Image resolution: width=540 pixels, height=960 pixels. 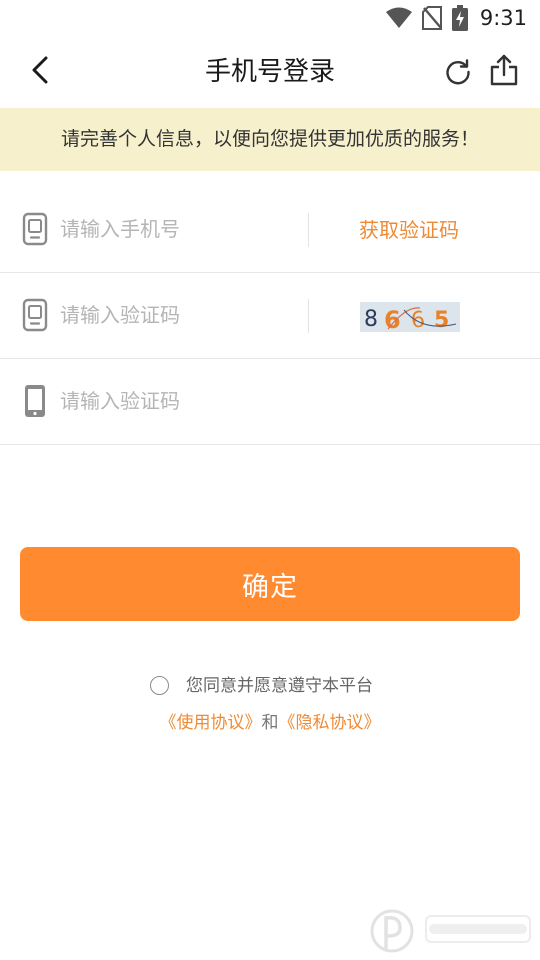 I want to click on status-bar: 9:31, so click(x=270, y=18).